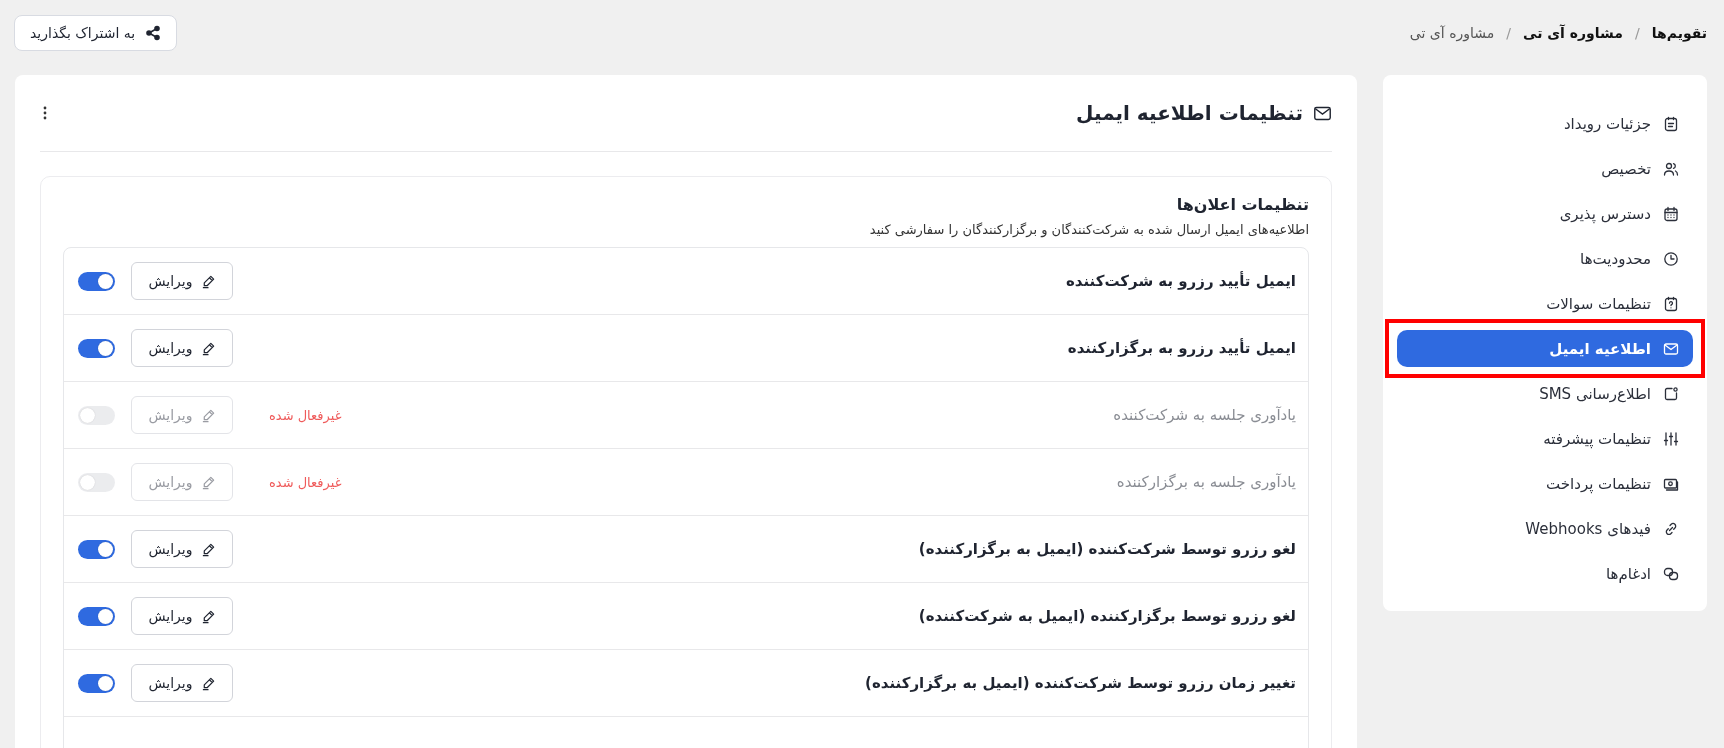 This screenshot has height=748, width=1724. I want to click on sidebar-item: تنظیمات سوالات, so click(1545, 303).